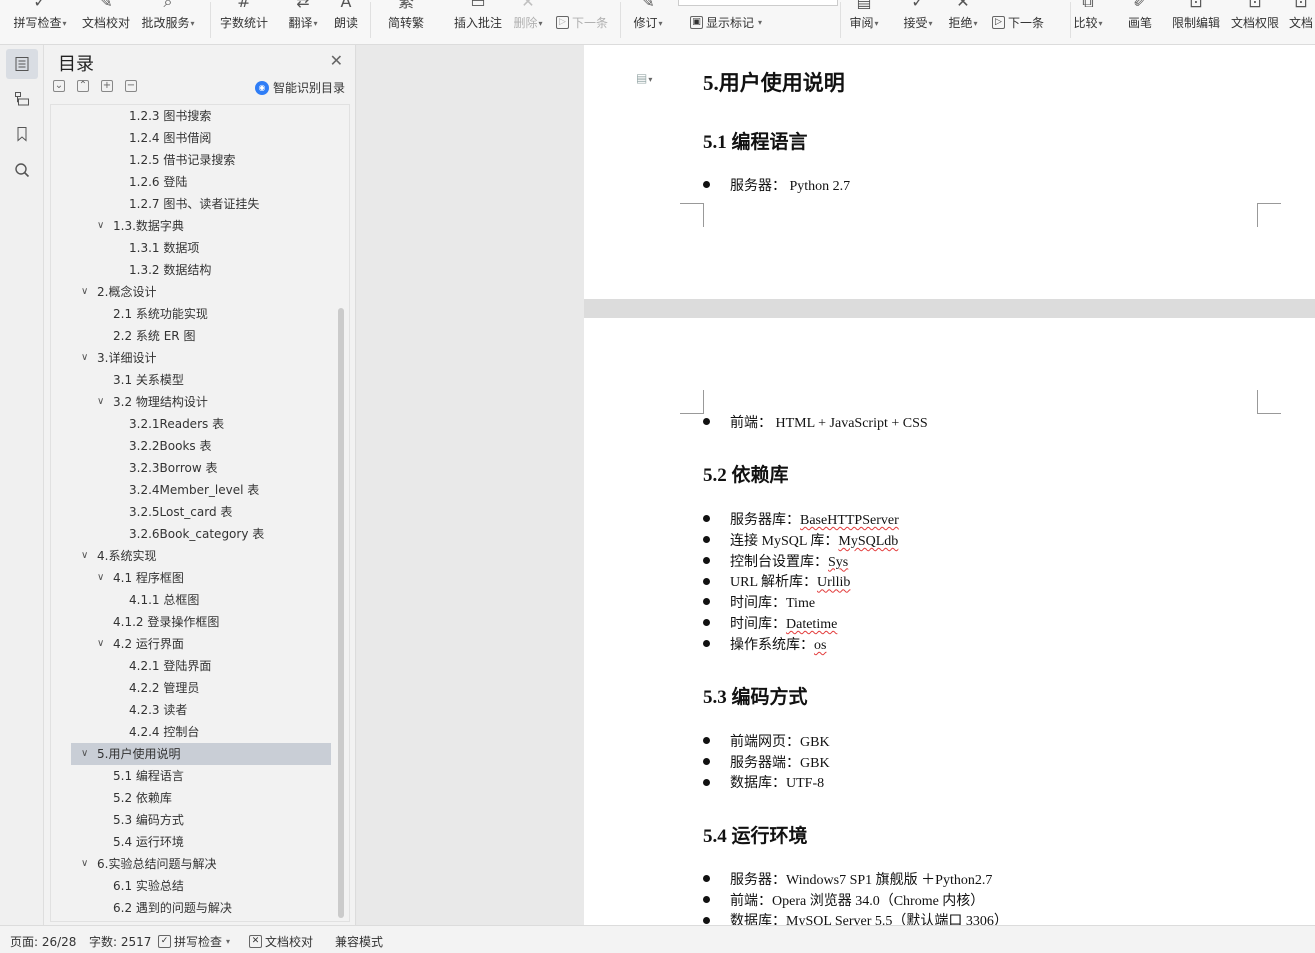 Image resolution: width=1315 pixels, height=953 pixels. What do you see at coordinates (194, 204) in the screenshot?
I see `toc-item-label: 1.2.7 图书、读者证挂失` at bounding box center [194, 204].